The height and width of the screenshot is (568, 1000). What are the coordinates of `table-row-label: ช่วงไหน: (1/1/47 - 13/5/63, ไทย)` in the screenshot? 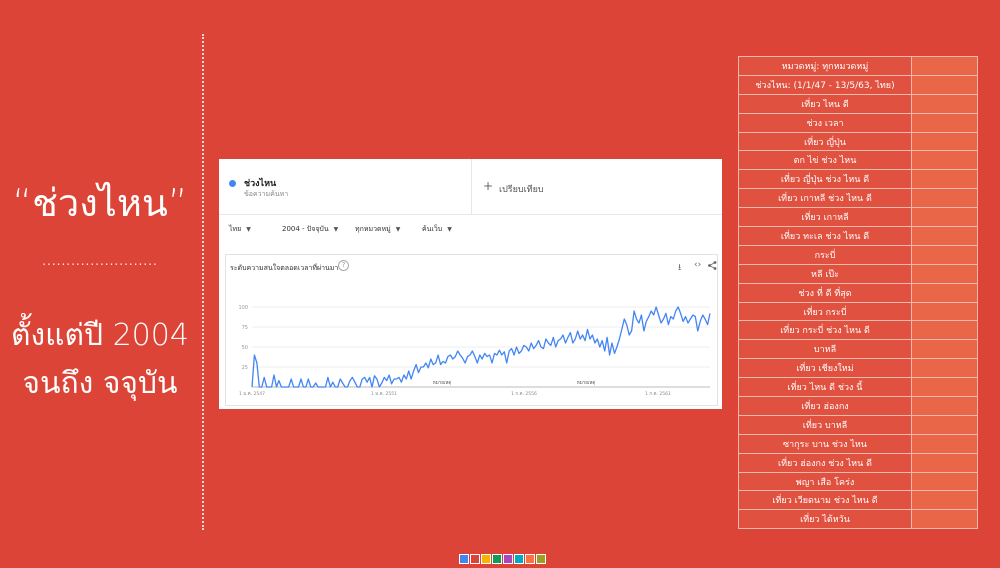 It's located at (825, 84).